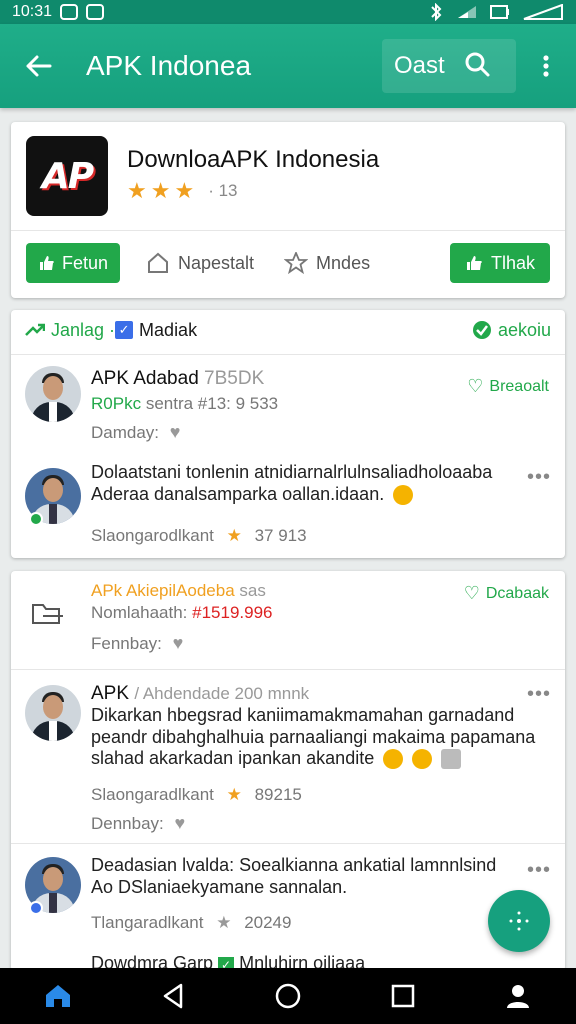 The width and height of the screenshot is (576, 1024). Describe the element at coordinates (278, 794) in the screenshot. I see `stats-value: 89215` at that location.